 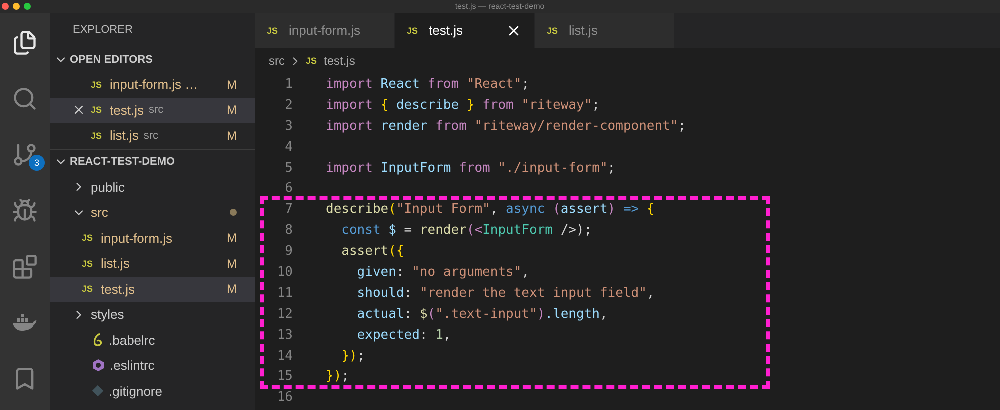 I want to click on file-name: .babelrc, so click(x=132, y=340).